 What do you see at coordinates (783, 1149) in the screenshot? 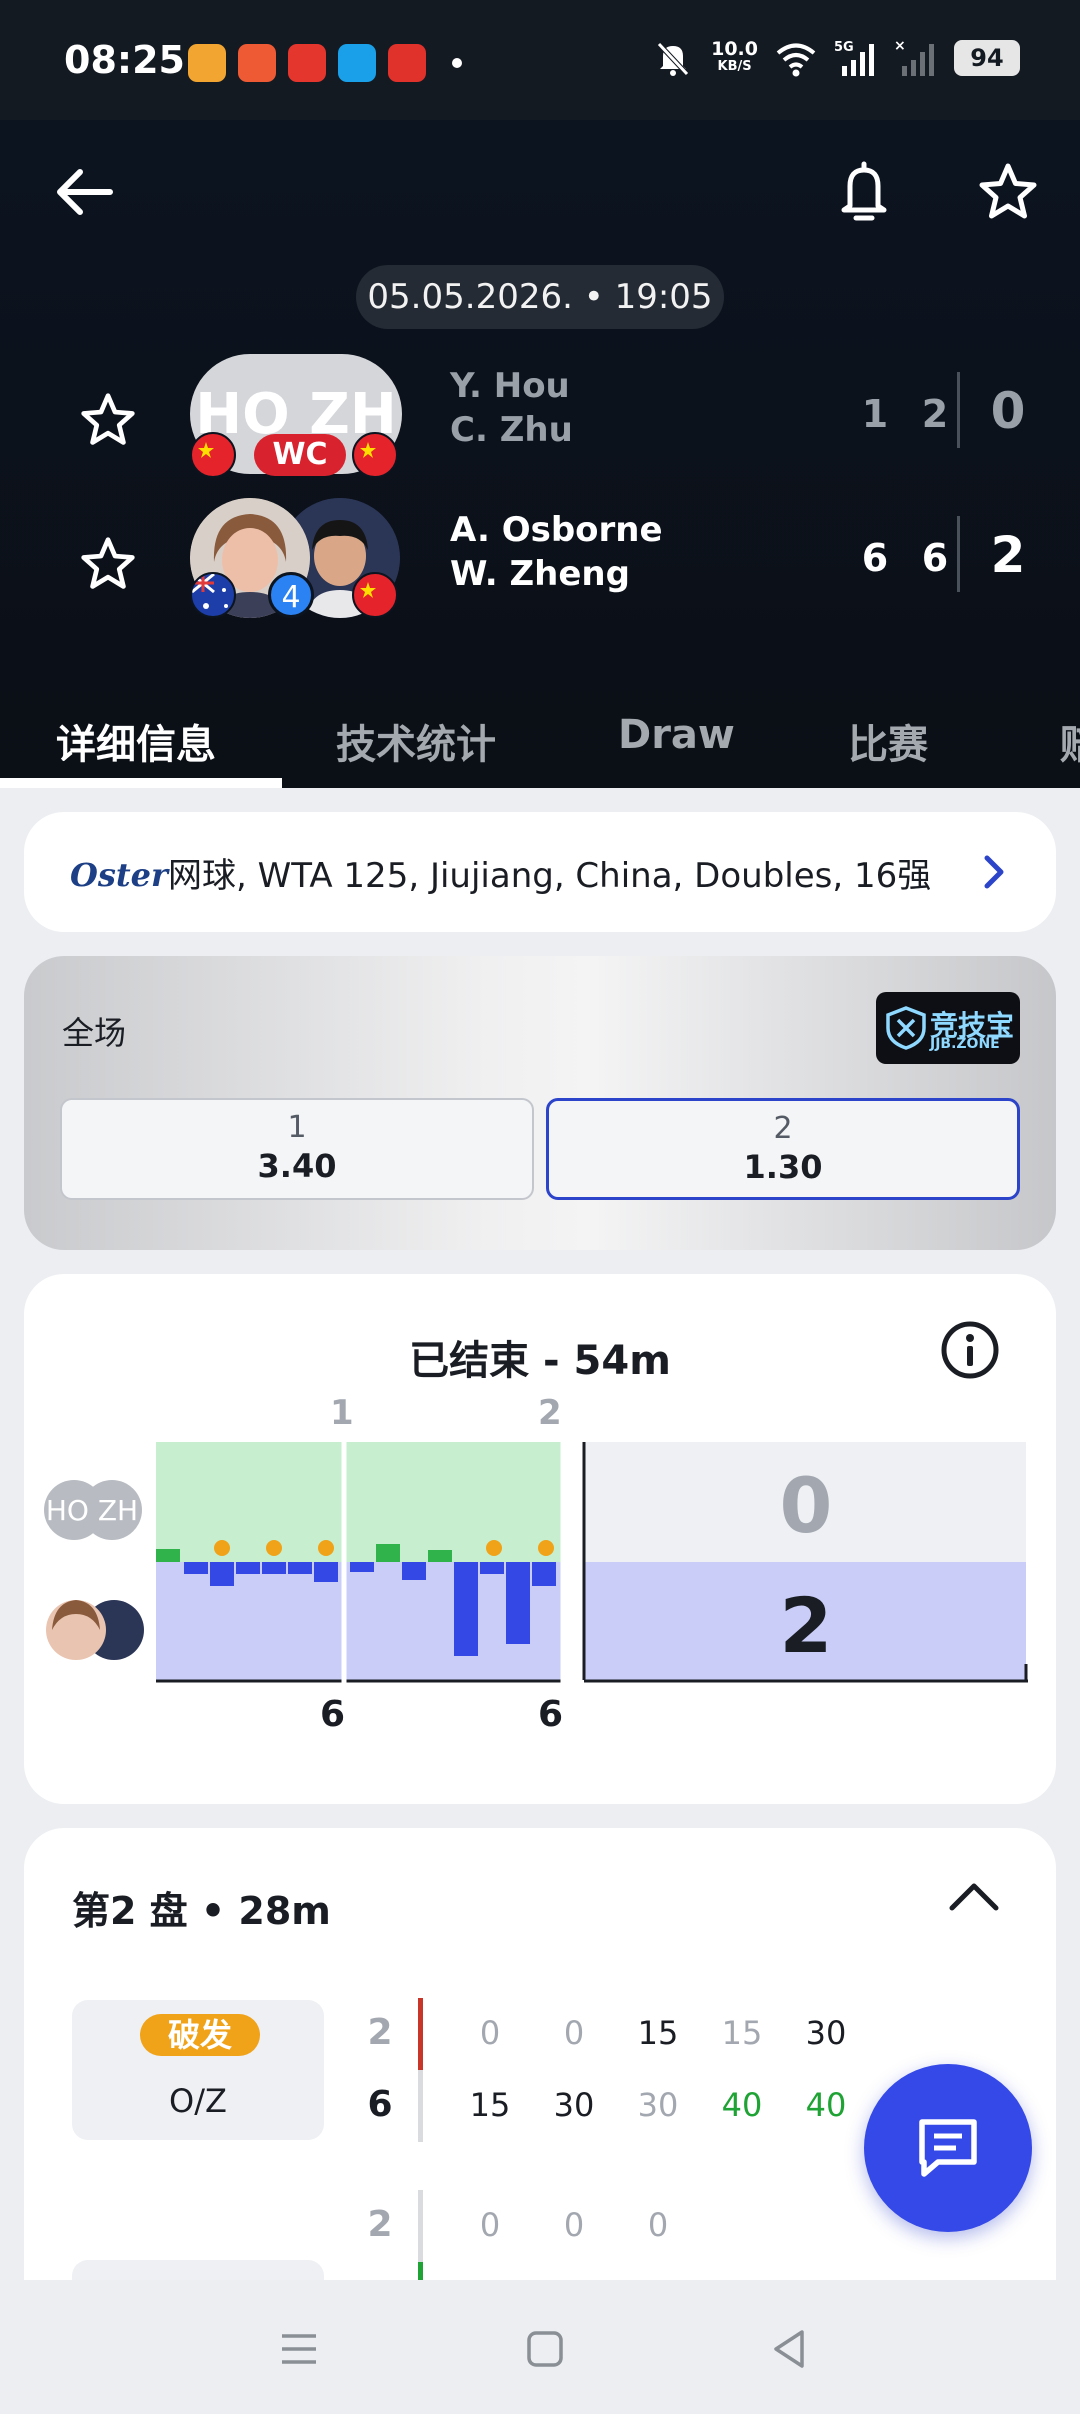
I see `odds-option-away: 2 1.30` at bounding box center [783, 1149].